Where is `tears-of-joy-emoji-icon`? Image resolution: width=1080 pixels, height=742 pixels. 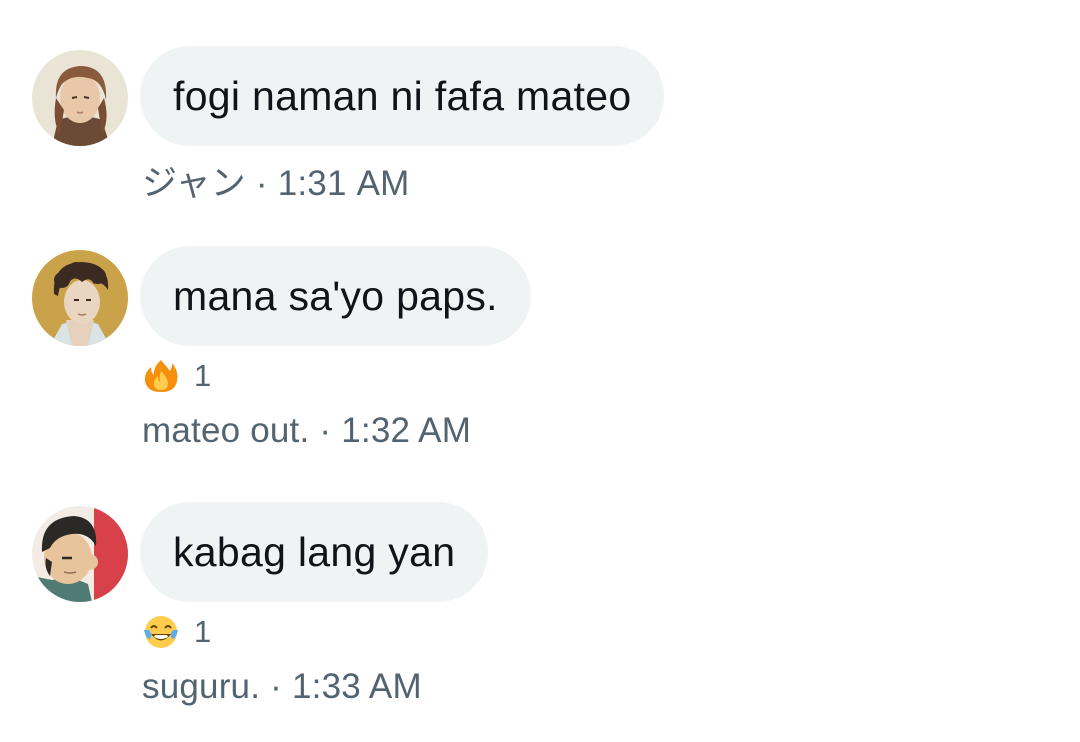 tears-of-joy-emoji-icon is located at coordinates (161, 632).